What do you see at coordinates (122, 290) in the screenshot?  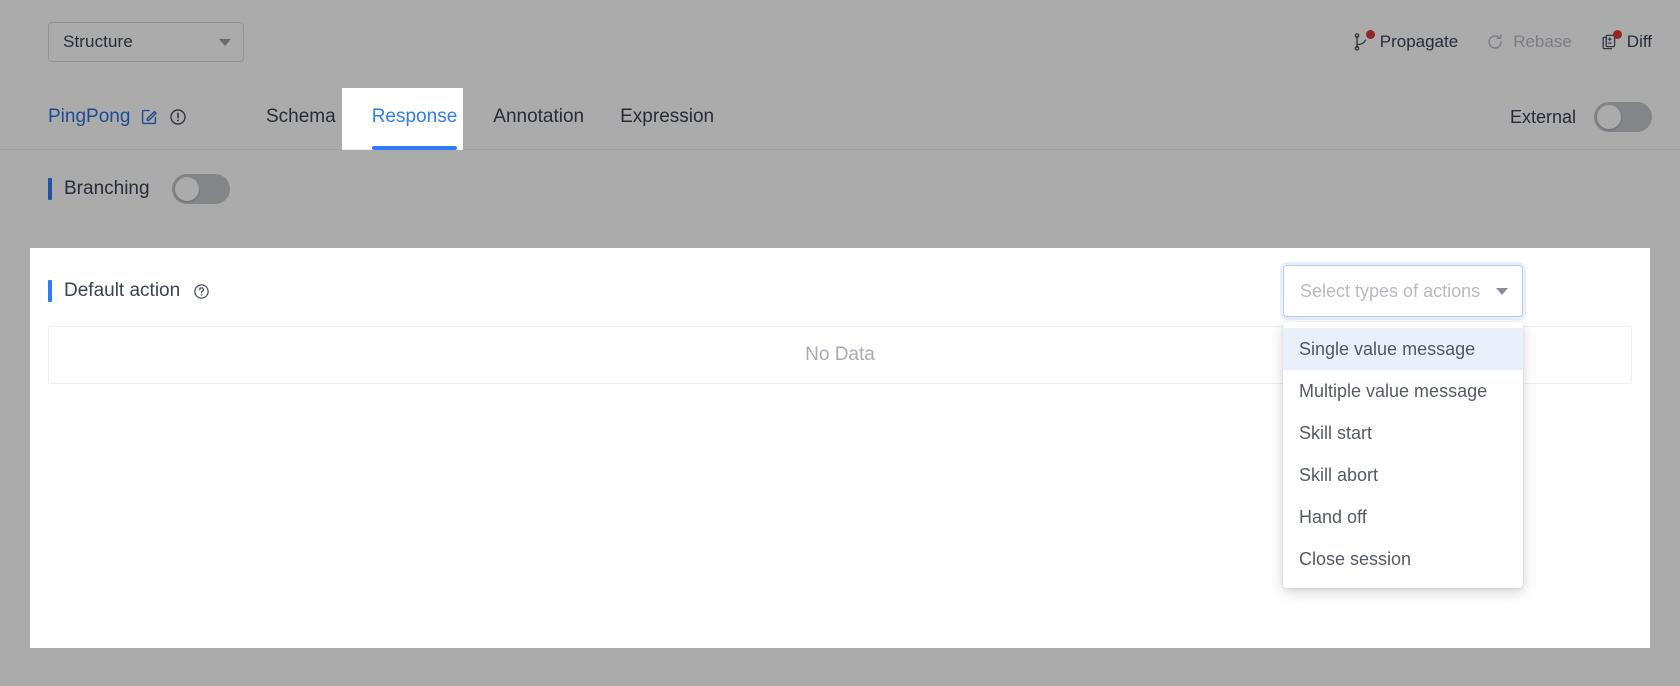 I see `spotlight-default-action-label: Default action` at bounding box center [122, 290].